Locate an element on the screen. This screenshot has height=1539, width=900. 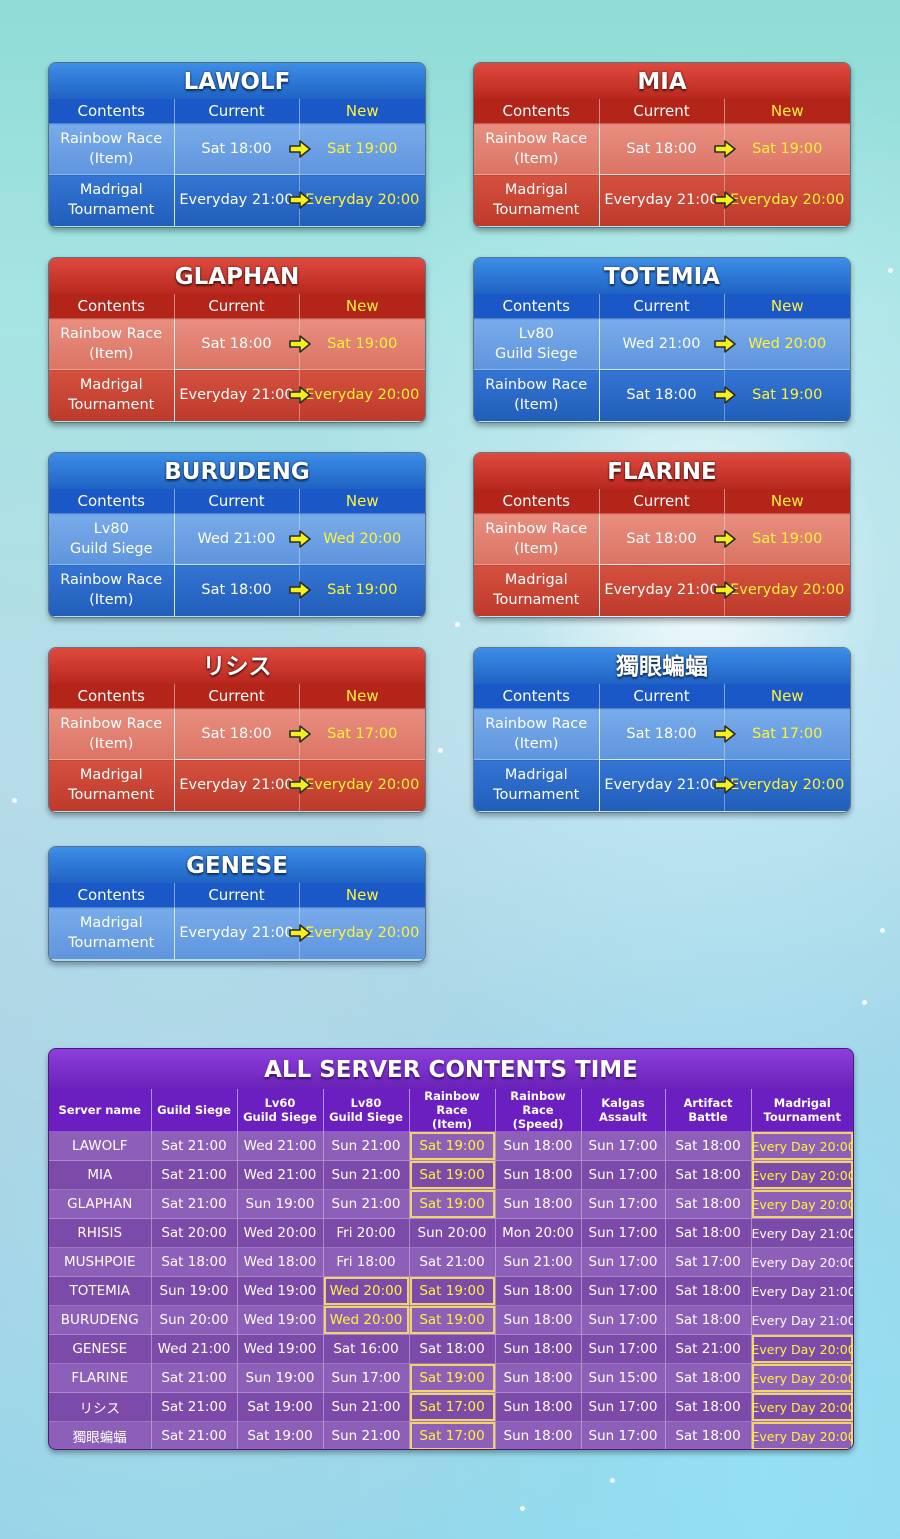
schedule-cell: Every Day 20:00 is located at coordinates (802, 1378).